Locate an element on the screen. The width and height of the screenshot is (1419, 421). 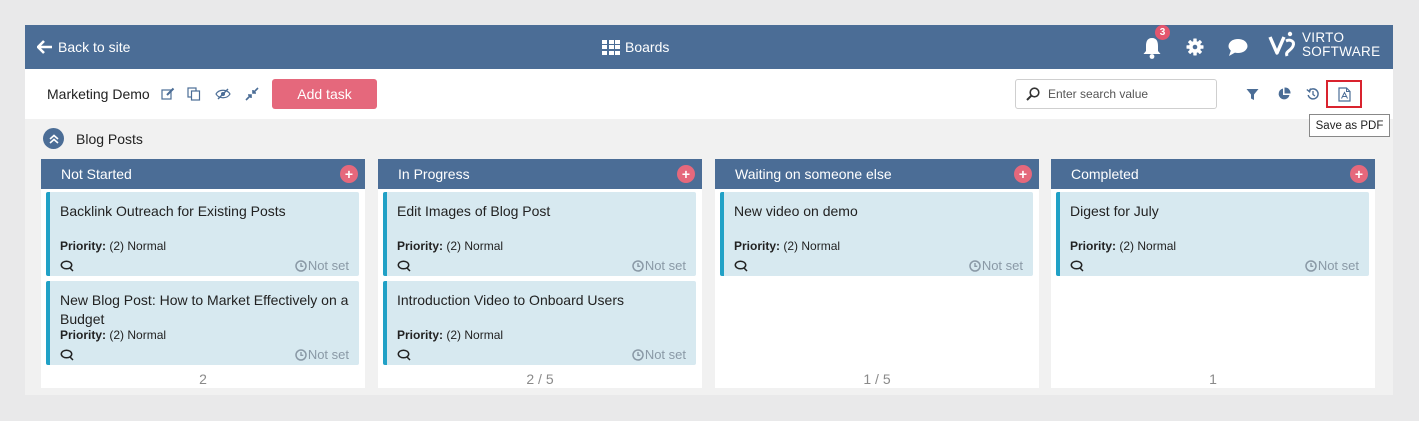
card-title: New video on demo is located at coordinates (796, 211).